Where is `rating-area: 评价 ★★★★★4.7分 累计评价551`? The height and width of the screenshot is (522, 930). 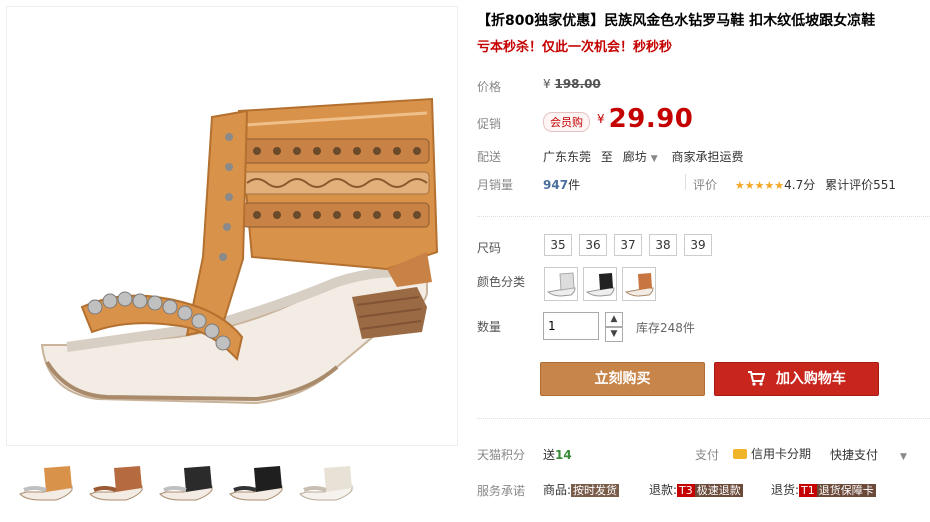
rating-area: 评价 ★★★★★4.7分 累计评价551 is located at coordinates (794, 184).